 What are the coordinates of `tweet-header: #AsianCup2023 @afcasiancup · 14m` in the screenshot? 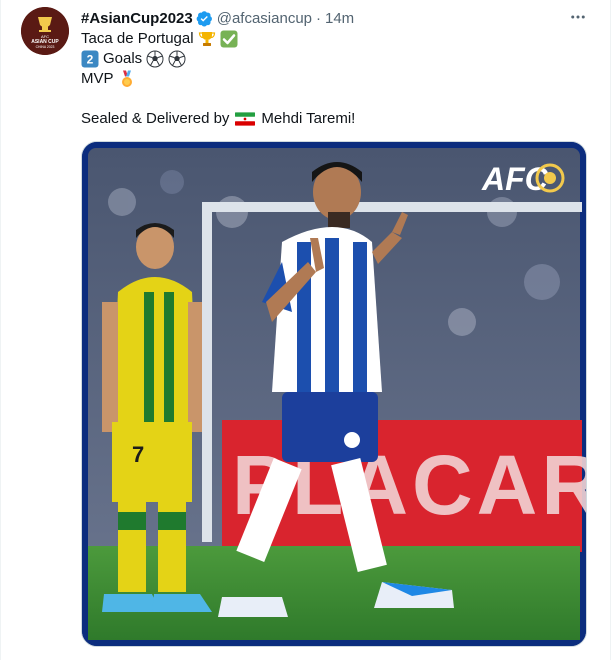 It's located at (217, 18).